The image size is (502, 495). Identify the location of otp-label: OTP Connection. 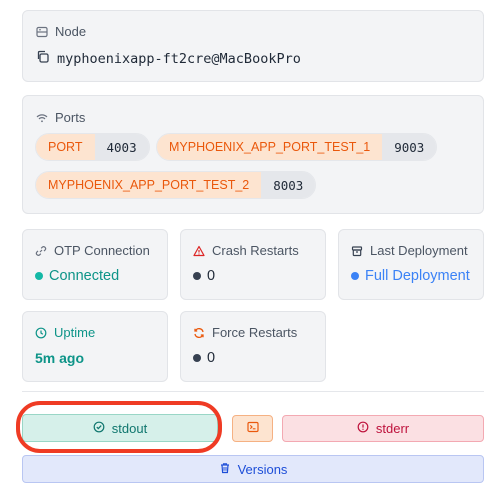
(102, 250).